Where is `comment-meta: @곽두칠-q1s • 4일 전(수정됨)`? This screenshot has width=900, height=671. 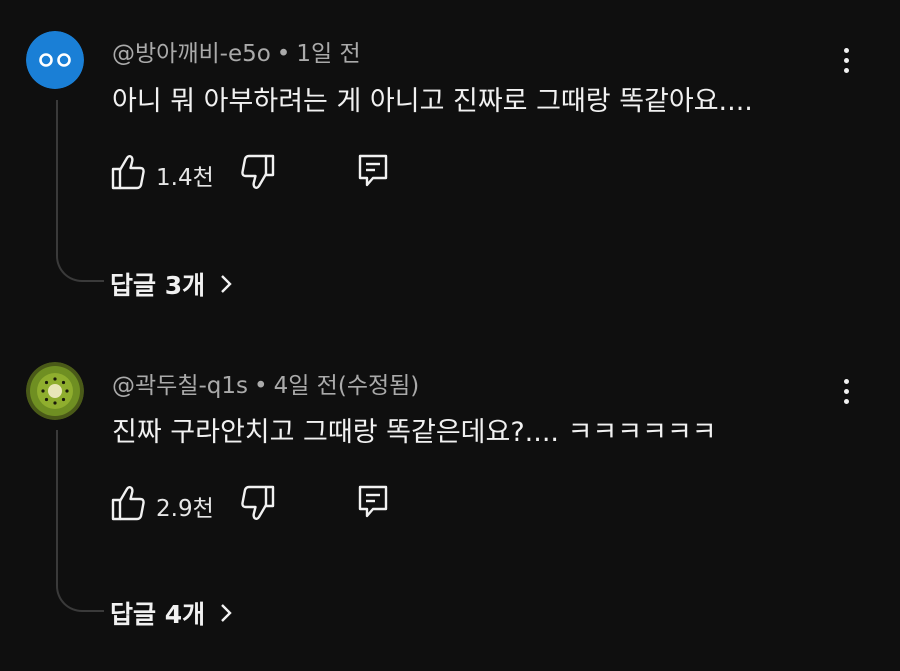
comment-meta: @곽두칠-q1s • 4일 전(수정됨) is located at coordinates (265, 383).